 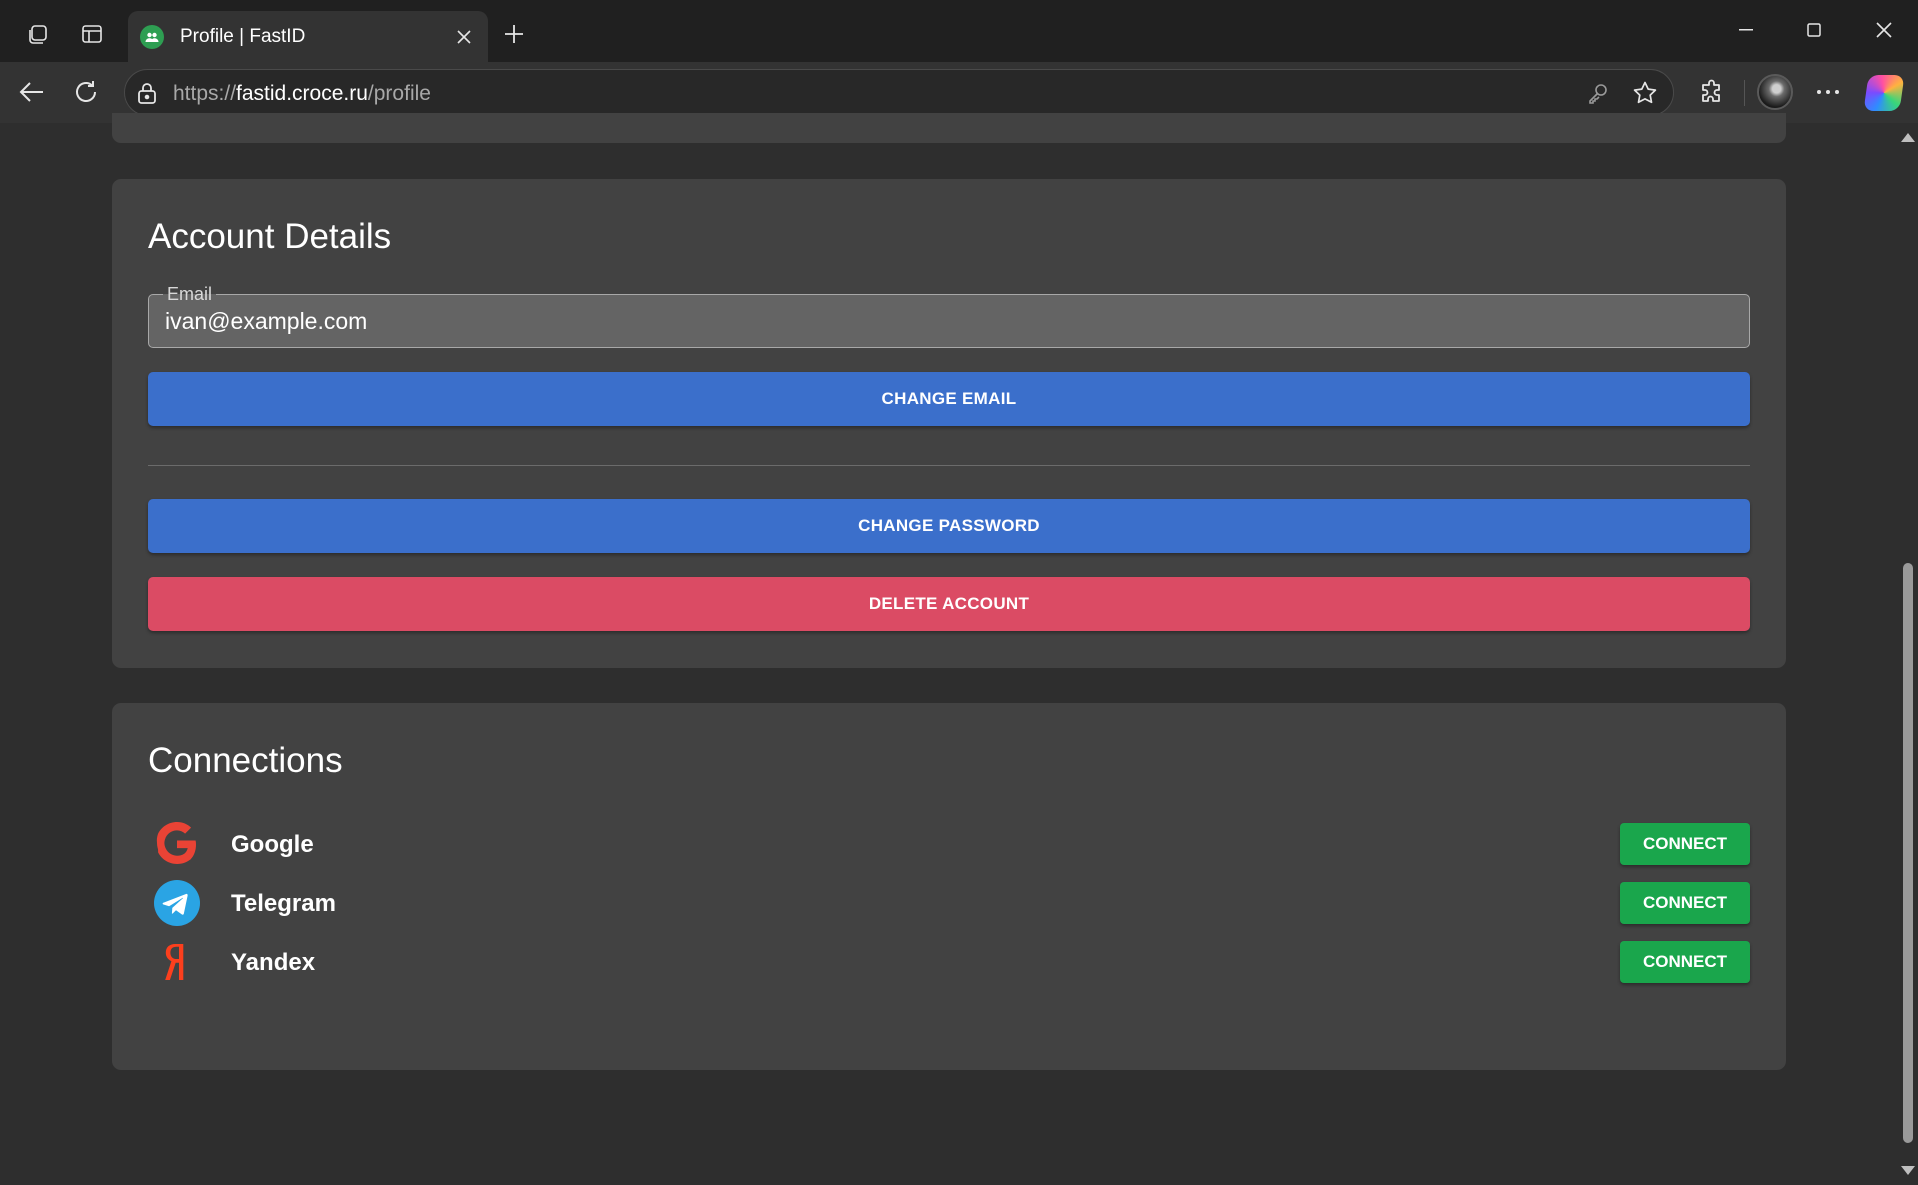 I want to click on connection-name-google: Google, so click(x=272, y=844).